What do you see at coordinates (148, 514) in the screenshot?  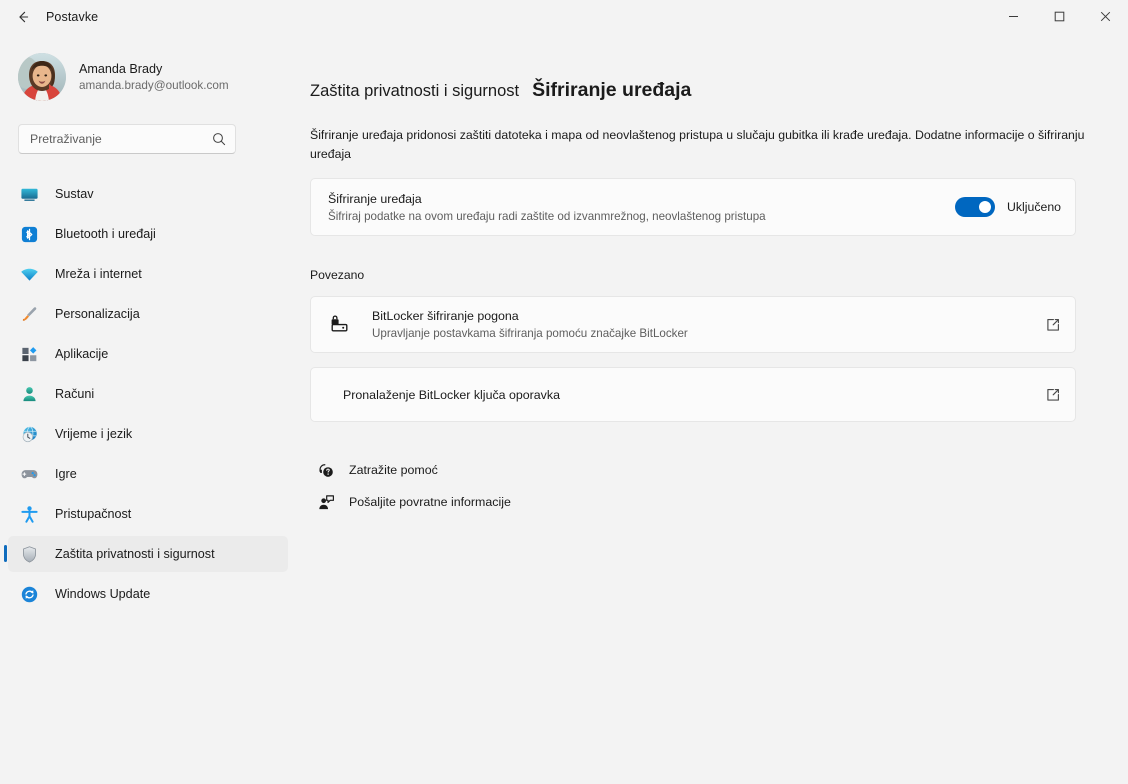 I see `sidebar-item-pristupacnost: Pristupačnost` at bounding box center [148, 514].